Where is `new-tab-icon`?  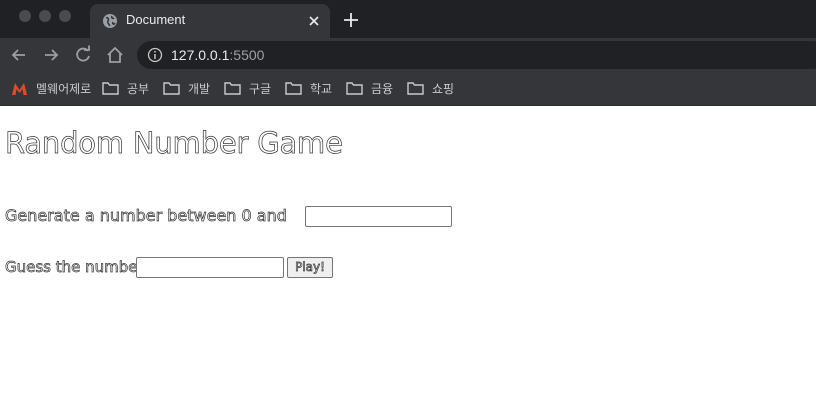
new-tab-icon is located at coordinates (351, 20).